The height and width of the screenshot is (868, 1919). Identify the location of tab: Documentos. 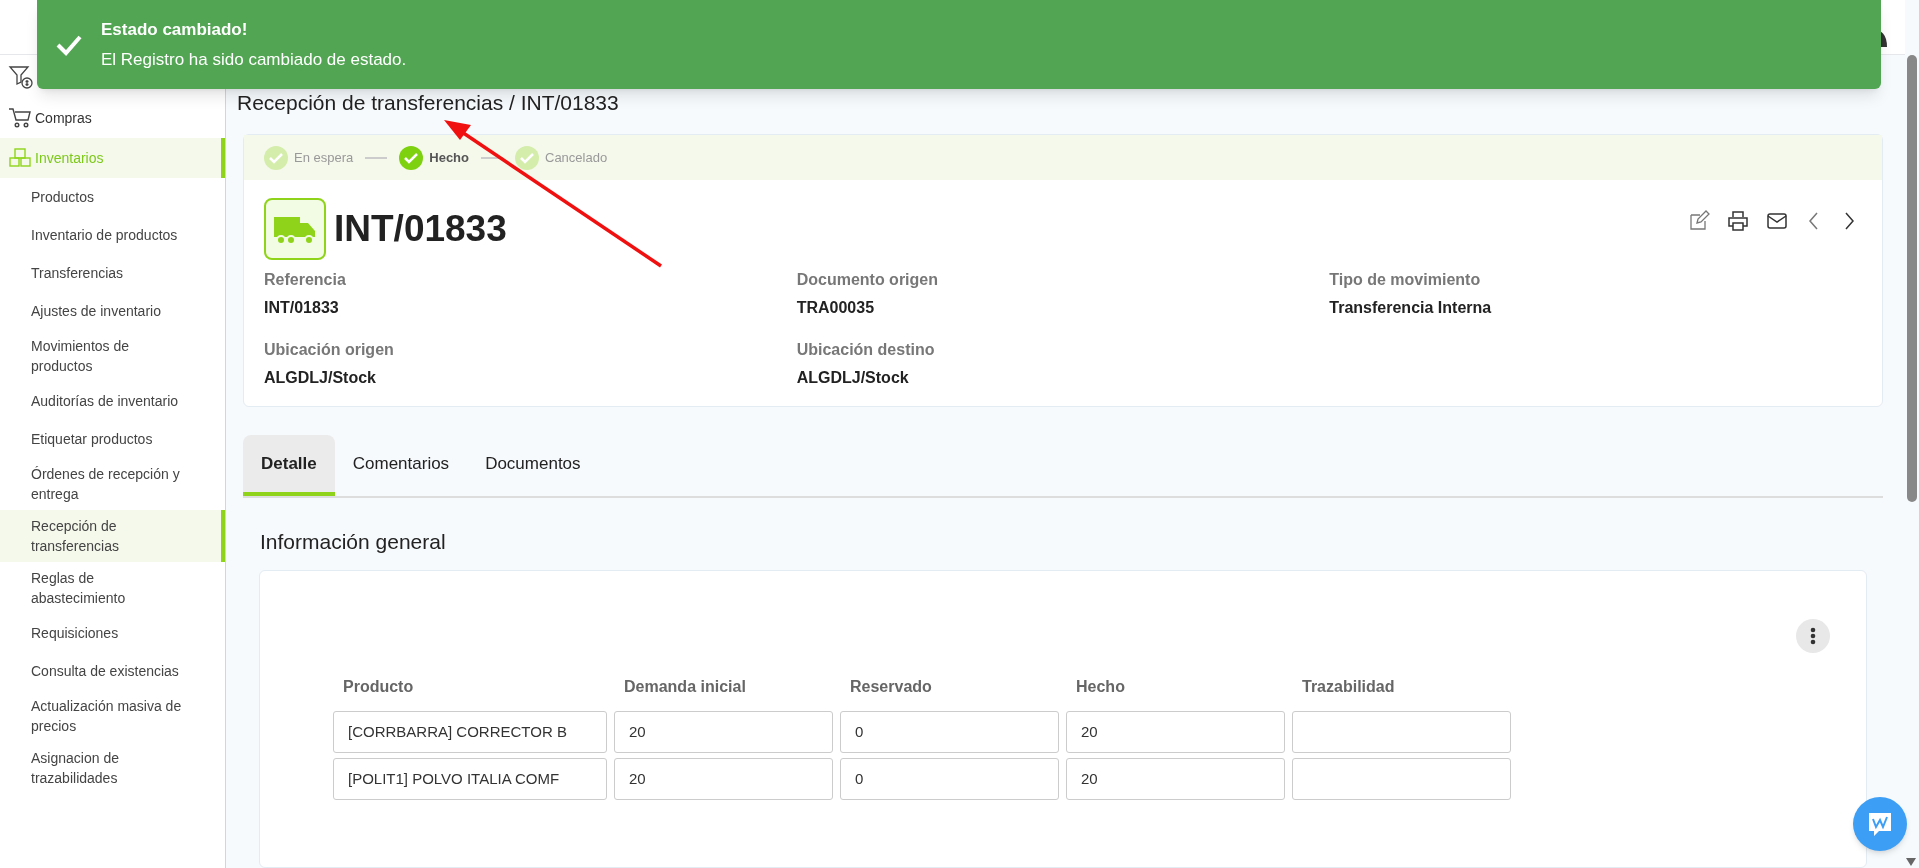
(533, 465).